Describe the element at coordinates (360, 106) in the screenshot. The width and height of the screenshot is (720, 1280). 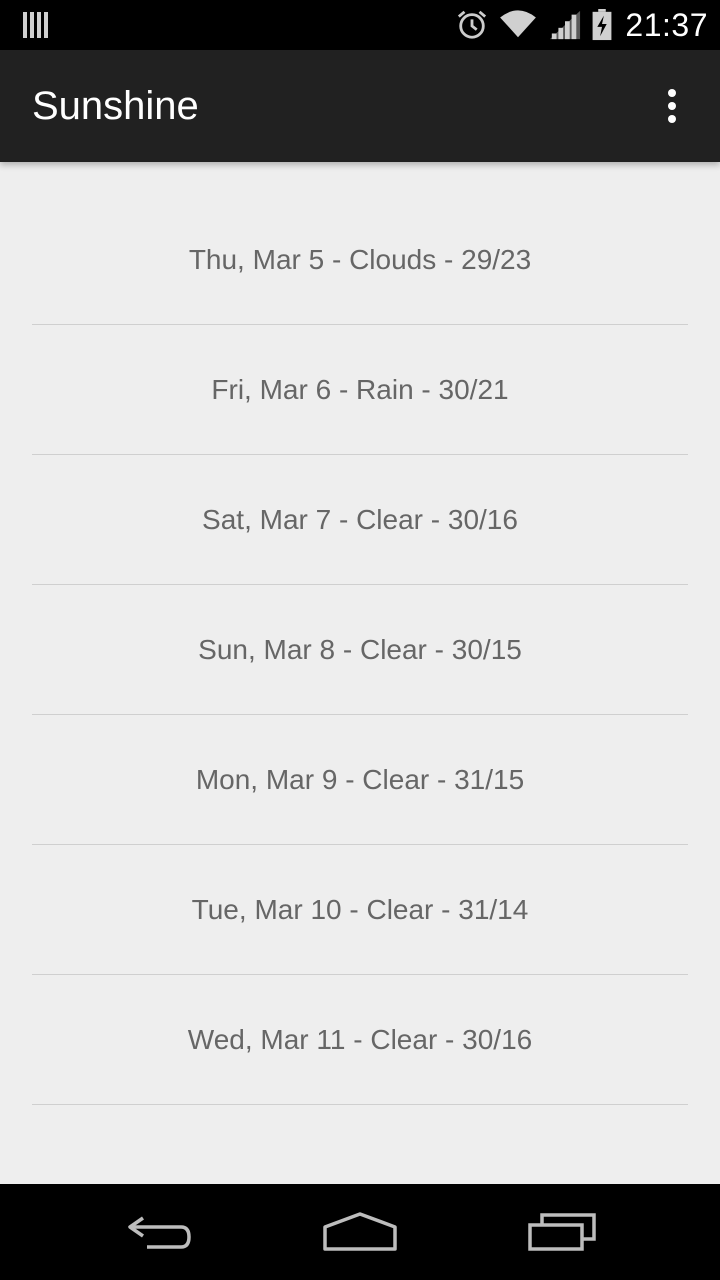
I see `action-bar: Sunshine` at that location.